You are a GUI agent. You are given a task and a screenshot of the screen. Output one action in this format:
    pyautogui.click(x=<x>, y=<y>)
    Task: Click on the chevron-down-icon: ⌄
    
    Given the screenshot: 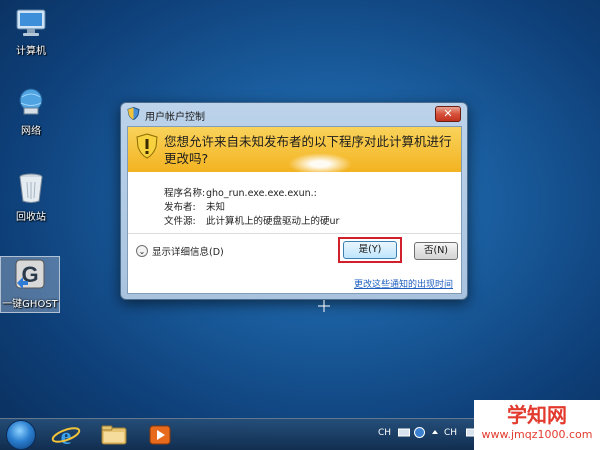 What is the action you would take?
    pyautogui.click(x=142, y=251)
    